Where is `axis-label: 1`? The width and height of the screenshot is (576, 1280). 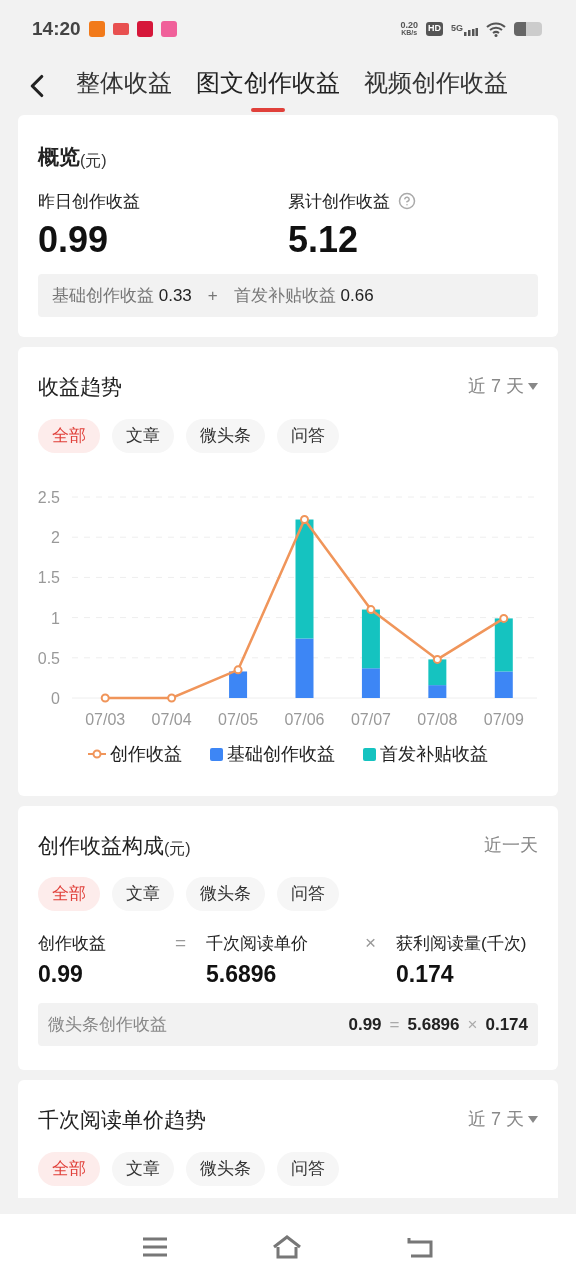 axis-label: 1 is located at coordinates (55, 618).